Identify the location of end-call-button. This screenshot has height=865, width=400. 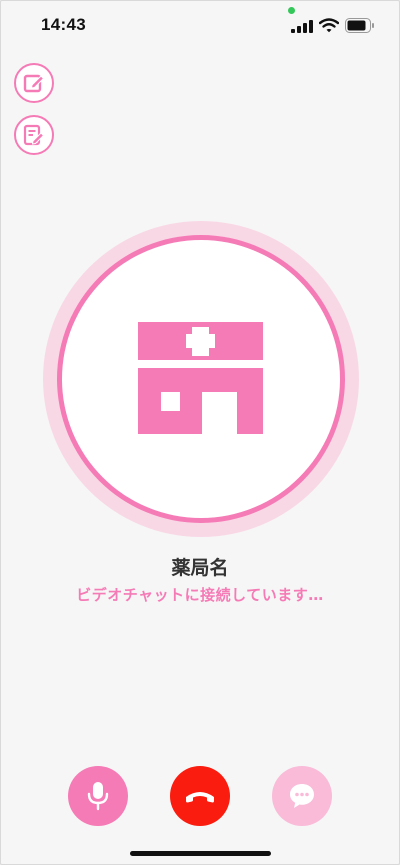
(200, 796).